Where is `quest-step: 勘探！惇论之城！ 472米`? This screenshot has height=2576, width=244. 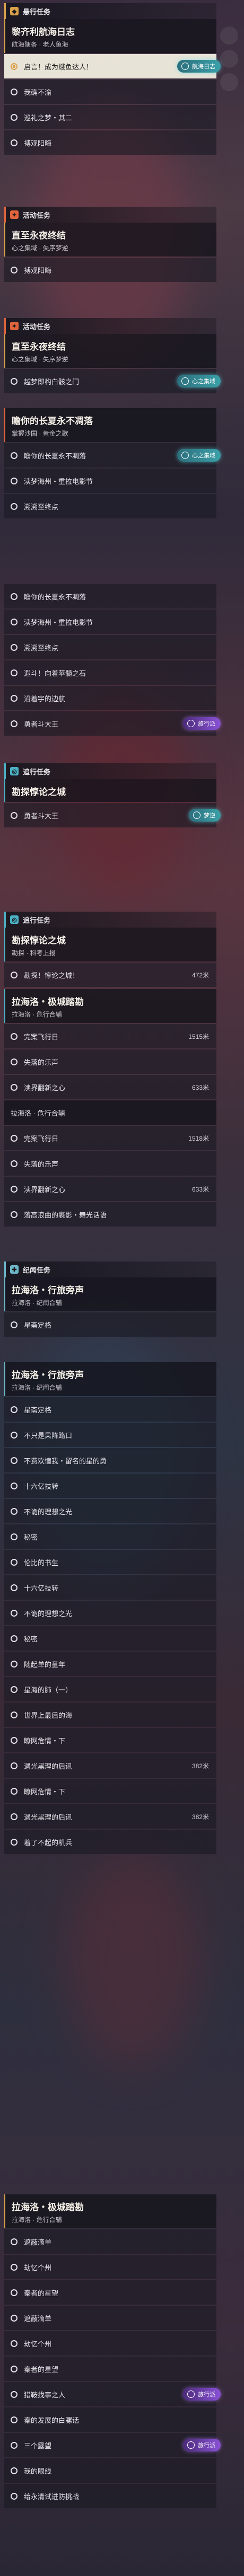 quest-step: 勘探！惇论之城！ 472米 is located at coordinates (110, 975).